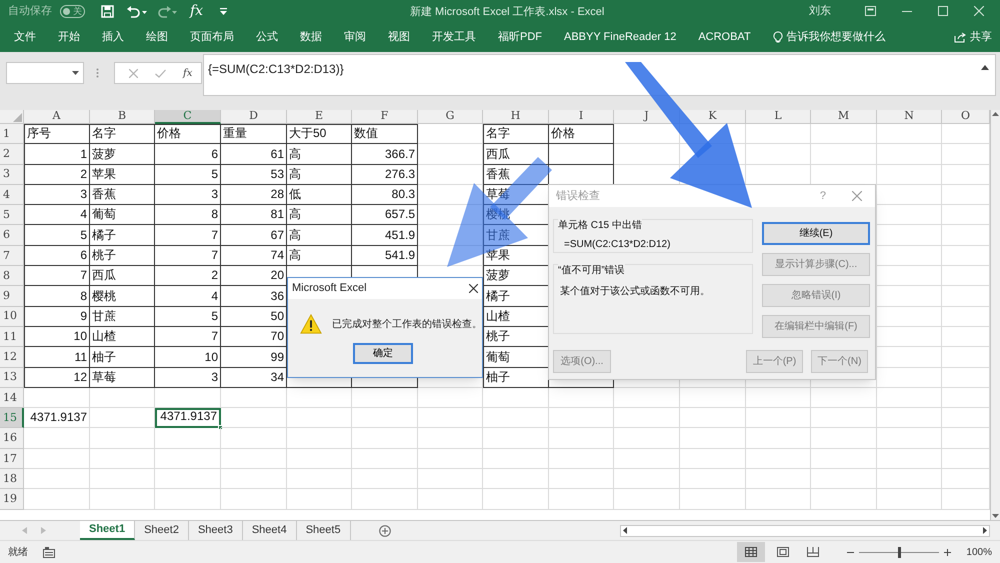 This screenshot has width=1000, height=563. Describe the element at coordinates (355, 37) in the screenshot. I see `ribbon-tab: 审阅` at that location.